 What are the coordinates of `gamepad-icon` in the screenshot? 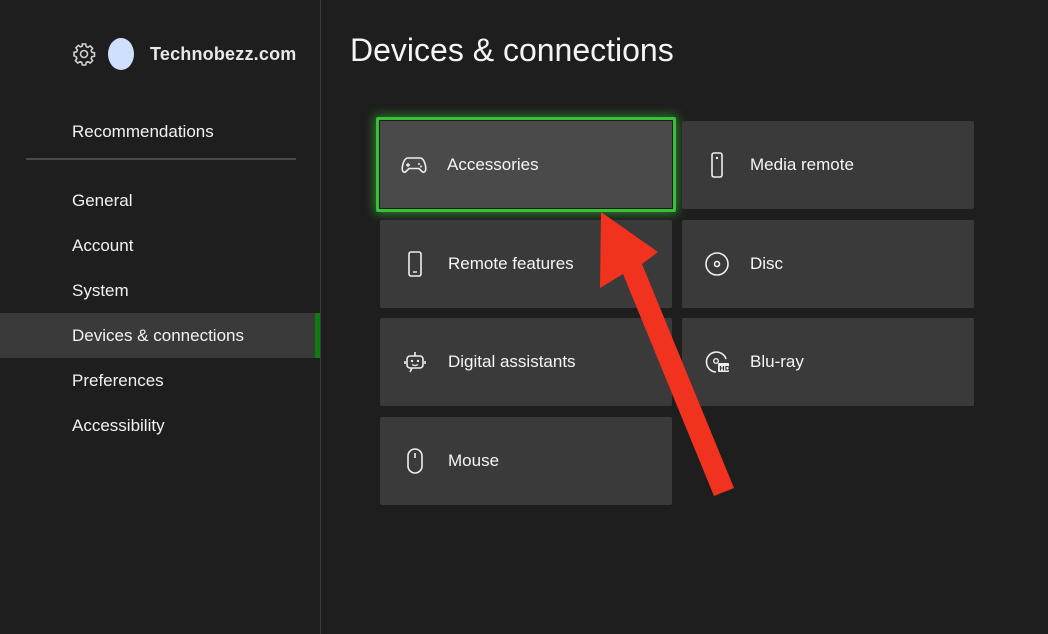 It's located at (414, 165).